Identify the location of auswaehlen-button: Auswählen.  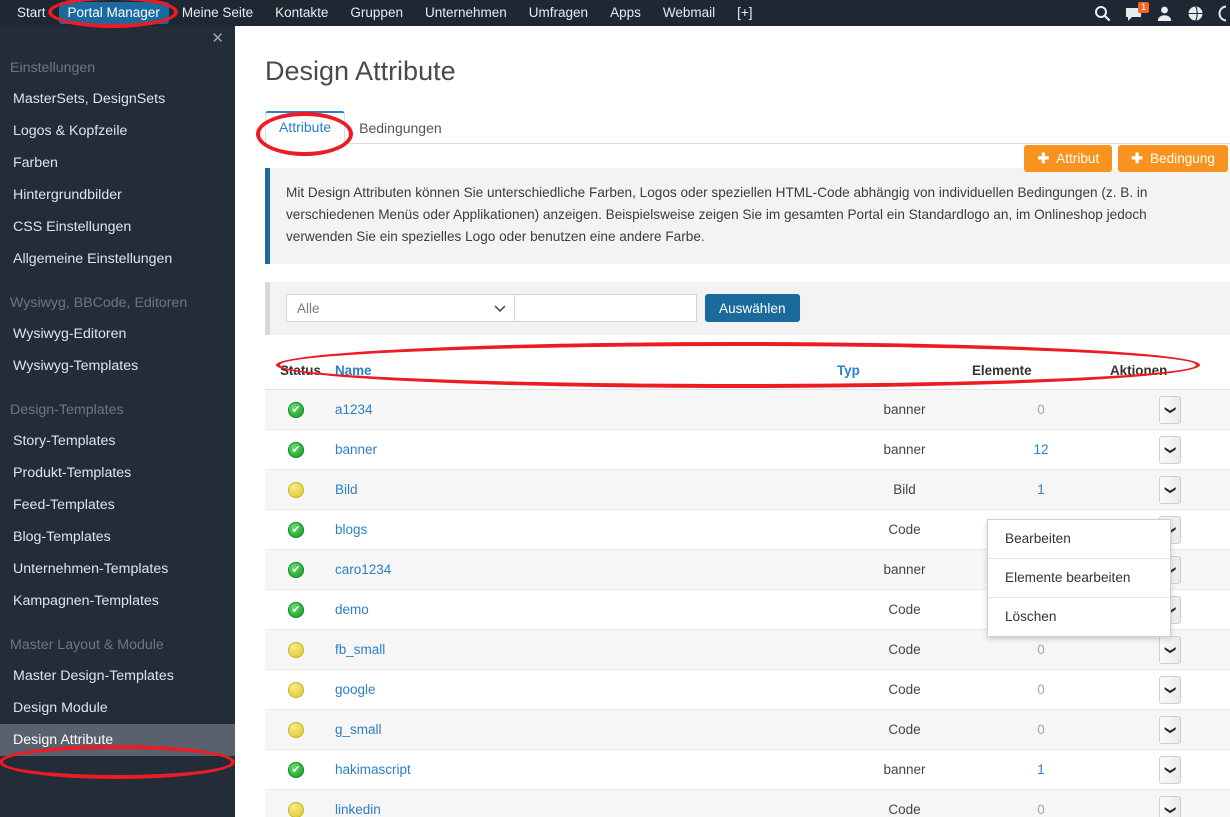
(752, 308).